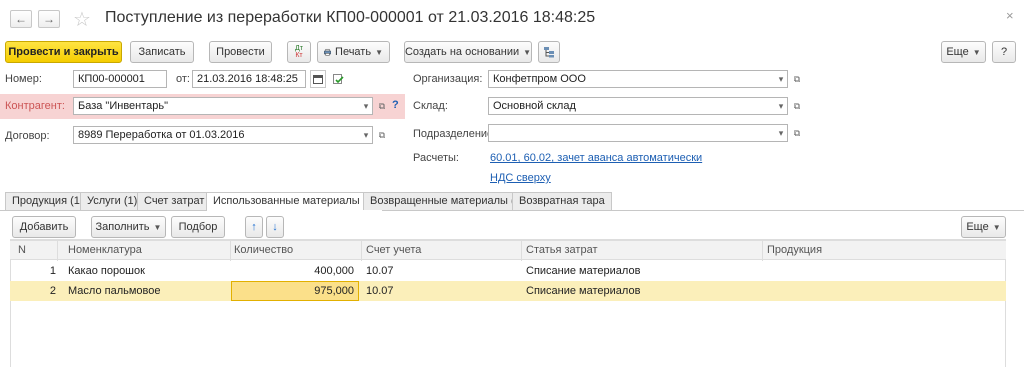  Describe the element at coordinates (1004, 52) in the screenshot. I see `help-button: ?` at that location.